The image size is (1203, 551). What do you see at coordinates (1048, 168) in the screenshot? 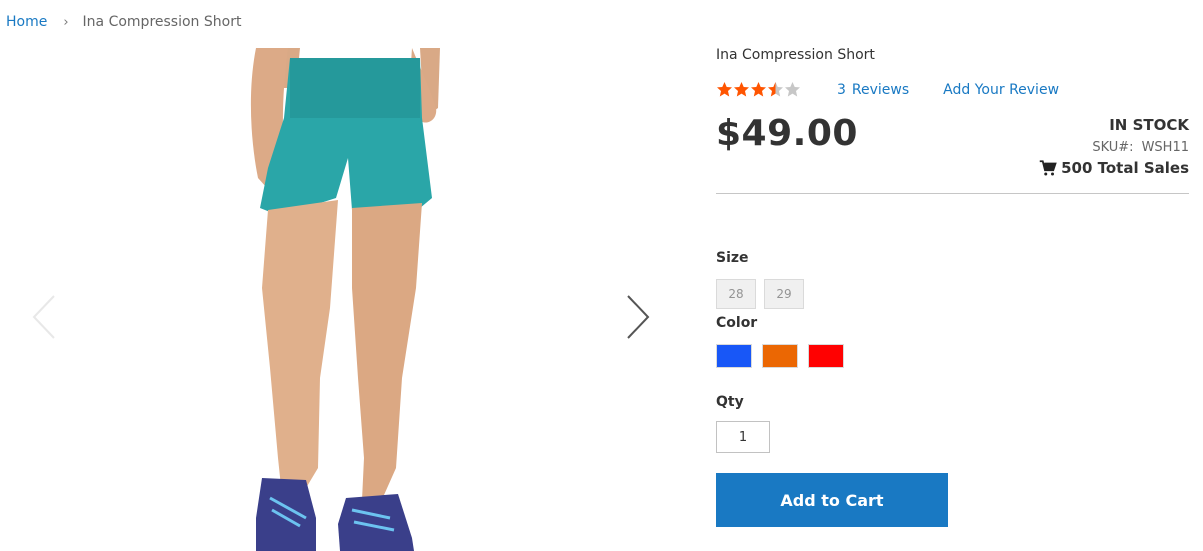
I see `shopping-cart-icon` at bounding box center [1048, 168].